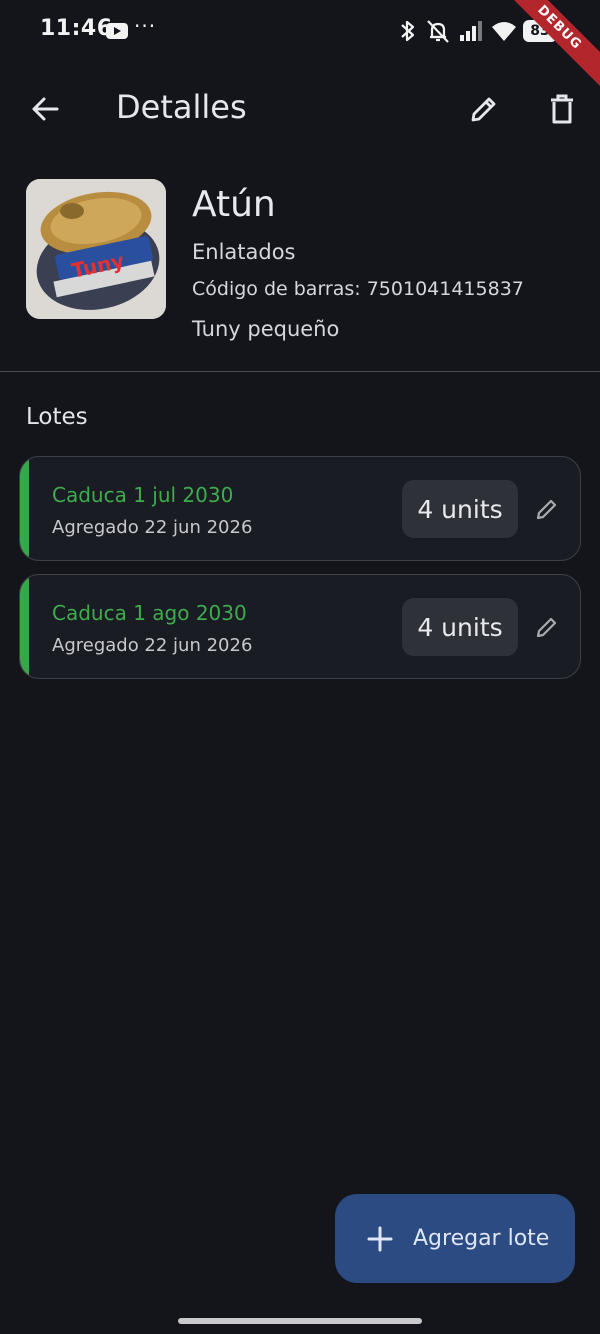 Image resolution: width=600 pixels, height=1334 pixels. What do you see at coordinates (438, 31) in the screenshot?
I see `alarm-off-icon` at bounding box center [438, 31].